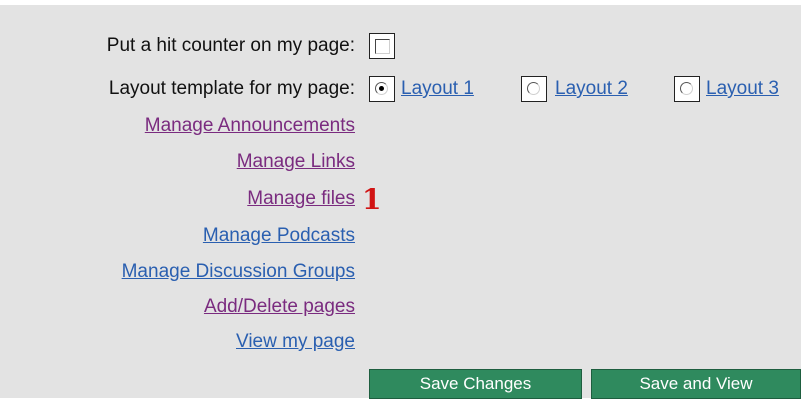 The width and height of the screenshot is (801, 399). Describe the element at coordinates (301, 199) in the screenshot. I see `manage-files-link: Manage files` at that location.